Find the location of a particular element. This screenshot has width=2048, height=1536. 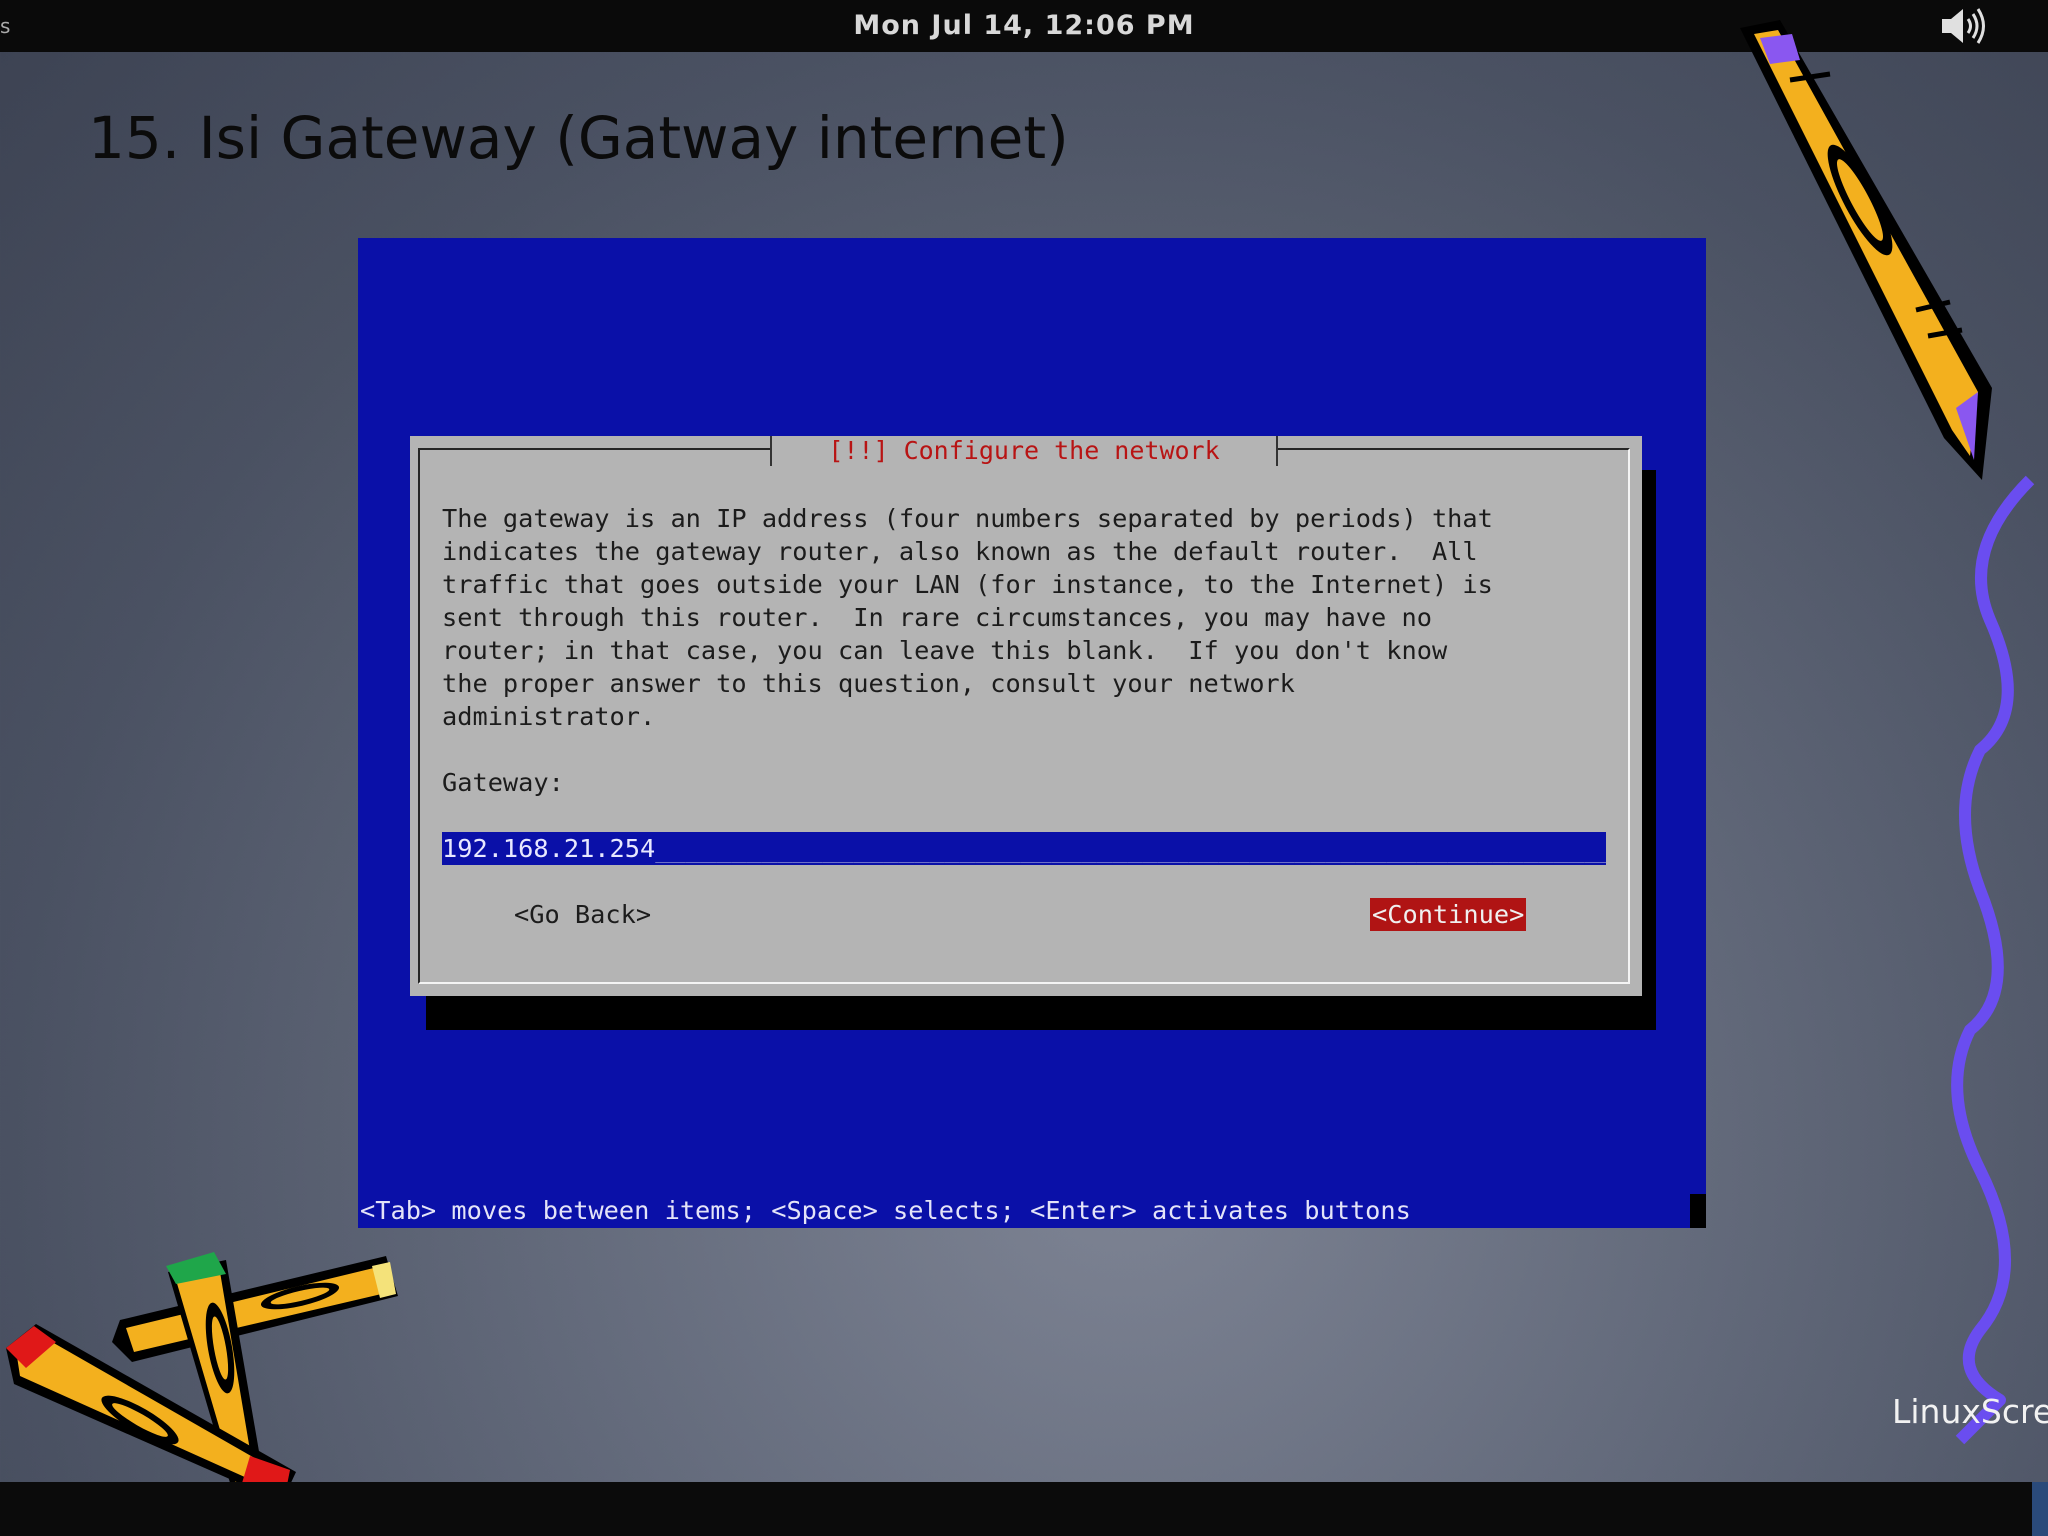

crossed-pencils-clipart-icon is located at coordinates (202, 1381).